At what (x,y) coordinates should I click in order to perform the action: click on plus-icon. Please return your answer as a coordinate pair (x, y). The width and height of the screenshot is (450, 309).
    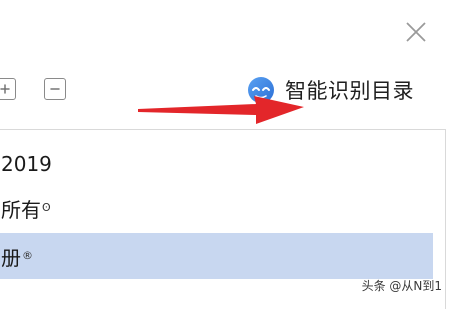
    Looking at the image, I should click on (5, 89).